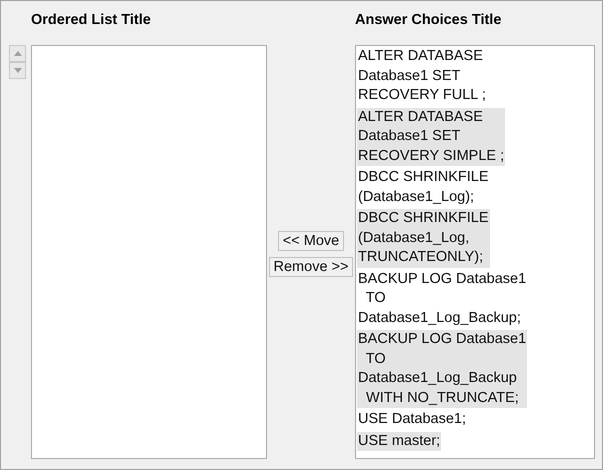 The image size is (603, 470). Describe the element at coordinates (412, 420) in the screenshot. I see `list-item: USE Database1;` at that location.